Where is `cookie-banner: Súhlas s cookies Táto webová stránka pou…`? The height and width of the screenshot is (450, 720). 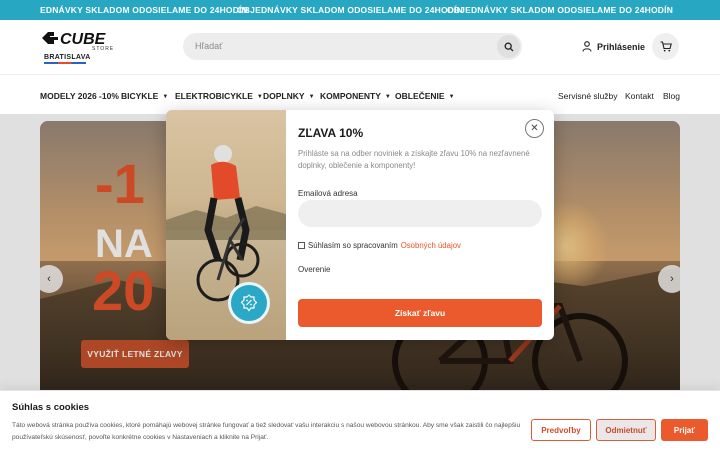 cookie-banner: Súhlas s cookies Táto webová stránka pou… is located at coordinates (360, 420).